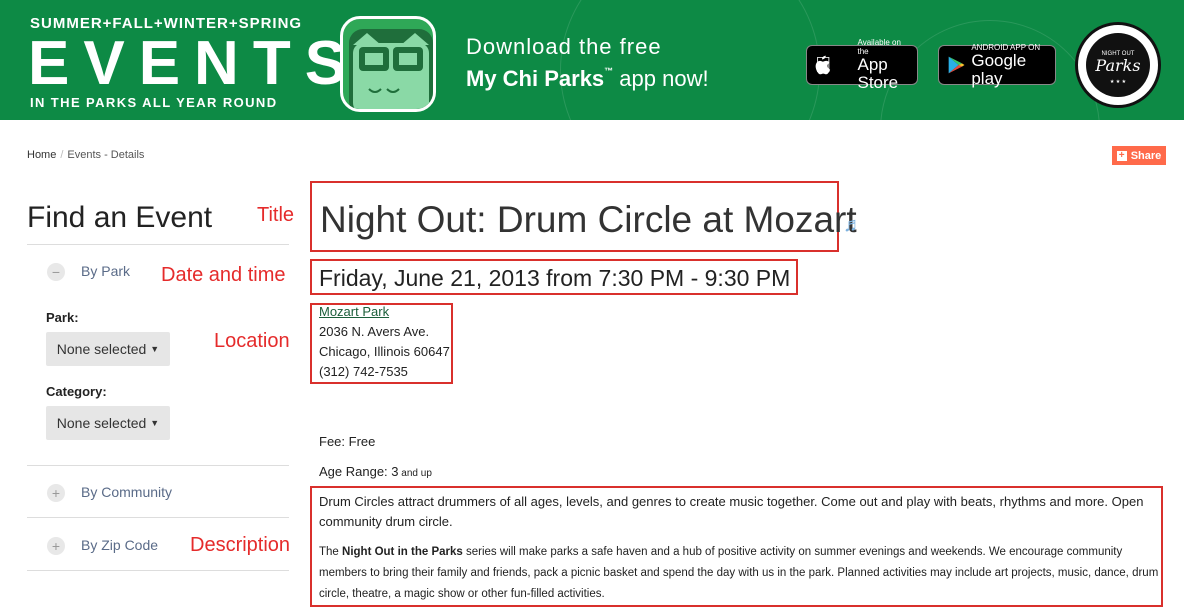 The image size is (1184, 613). I want to click on download-text: Download the free, so click(564, 46).